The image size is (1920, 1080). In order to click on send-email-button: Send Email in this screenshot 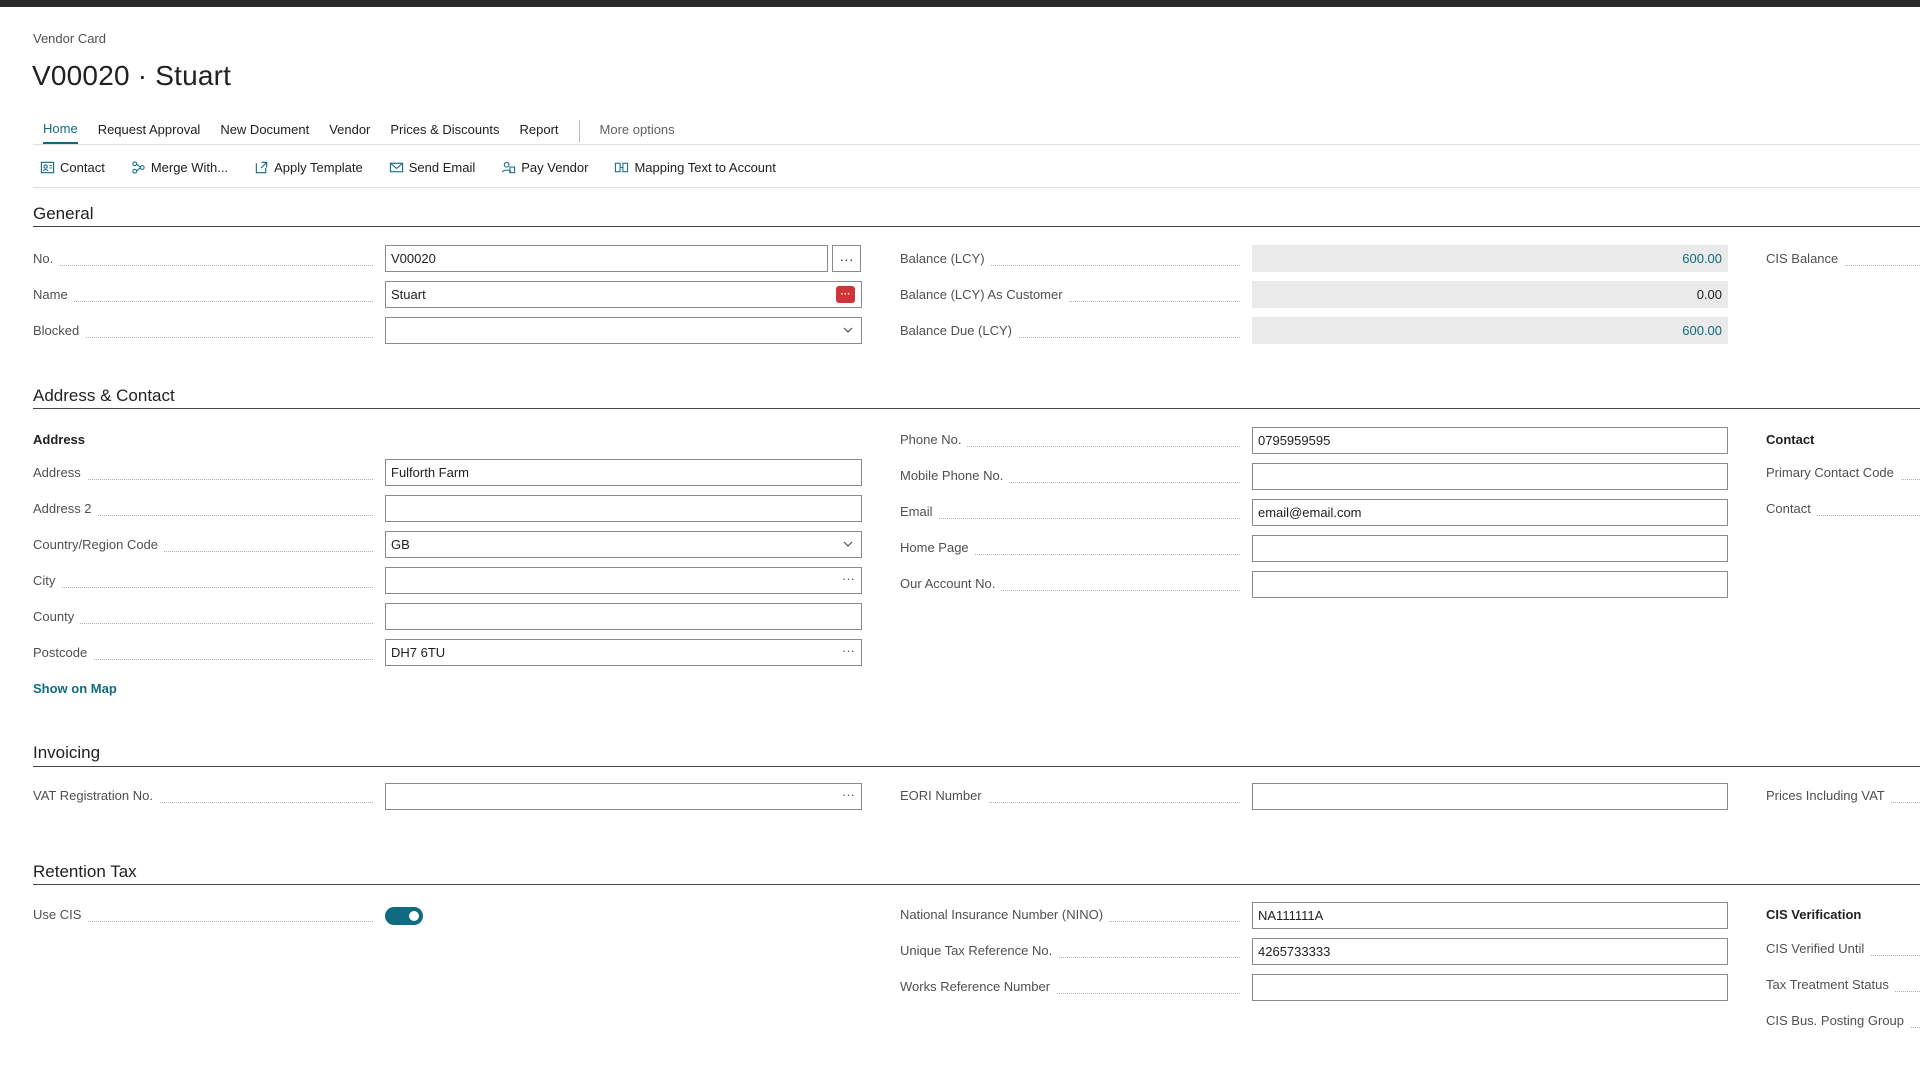, I will do `click(432, 167)`.